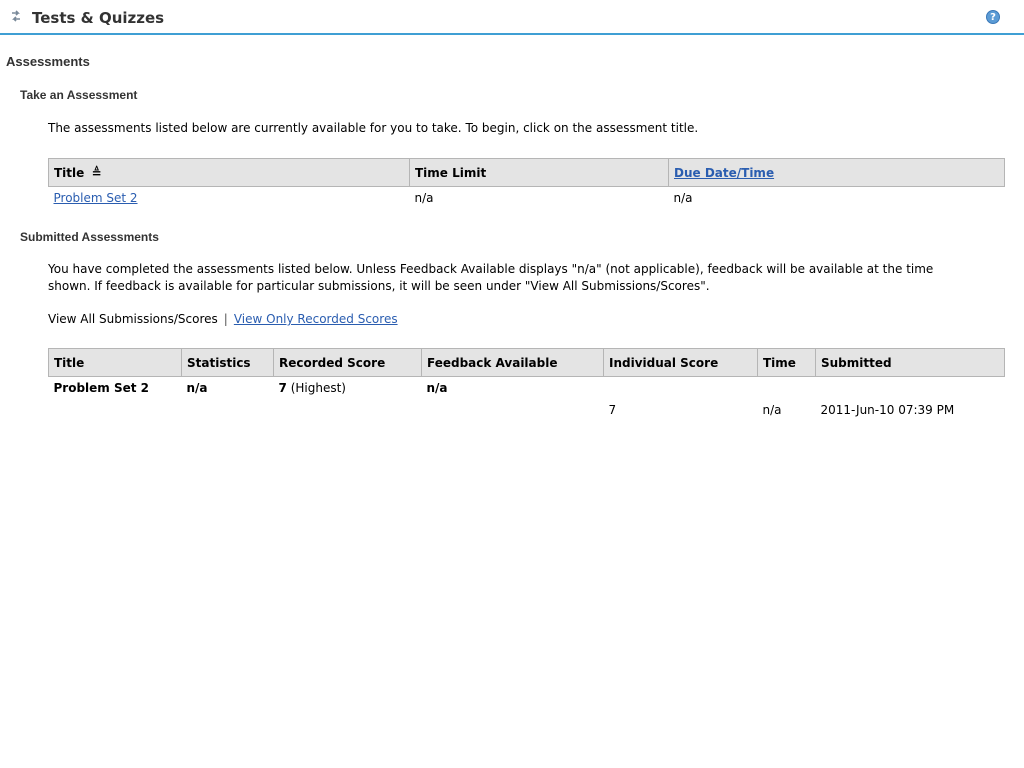 Image resolution: width=1024 pixels, height=768 pixels. I want to click on feedback-available-header: Feedback Available, so click(512, 362).